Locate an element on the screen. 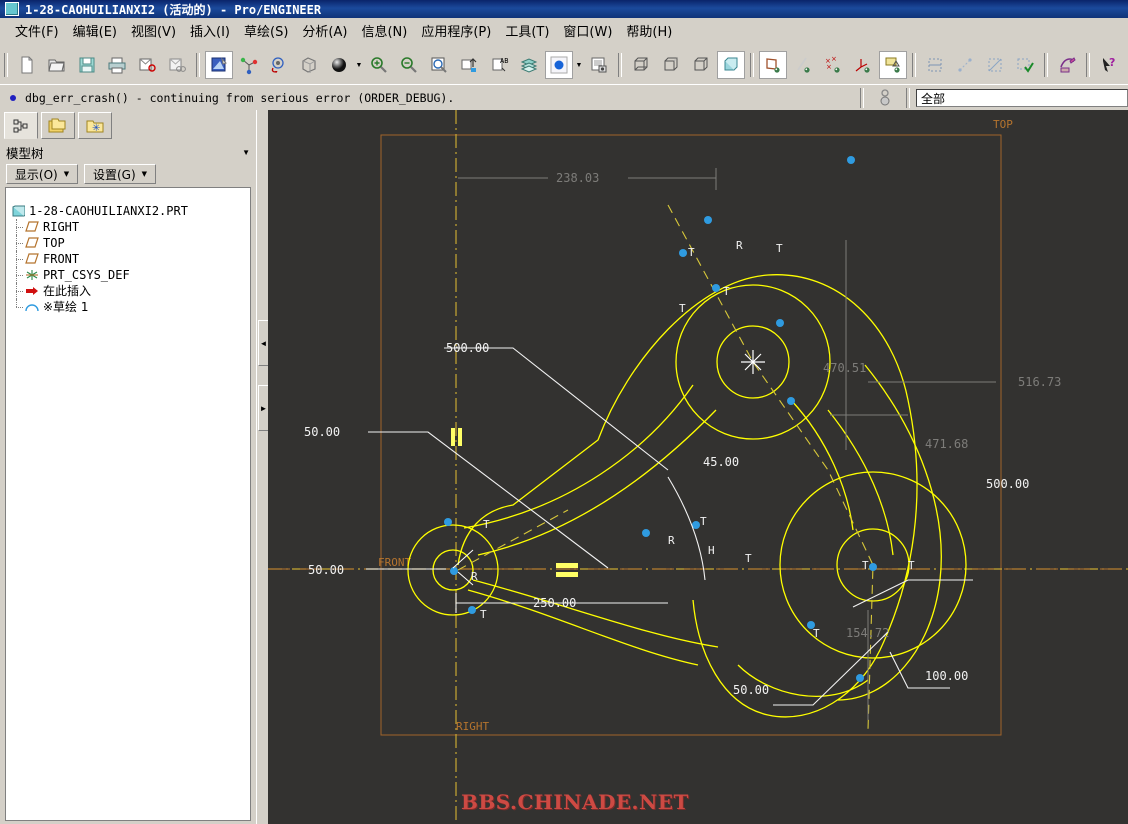 The height and width of the screenshot is (824, 1128). panel-title: 模型树 is located at coordinates (25, 153).